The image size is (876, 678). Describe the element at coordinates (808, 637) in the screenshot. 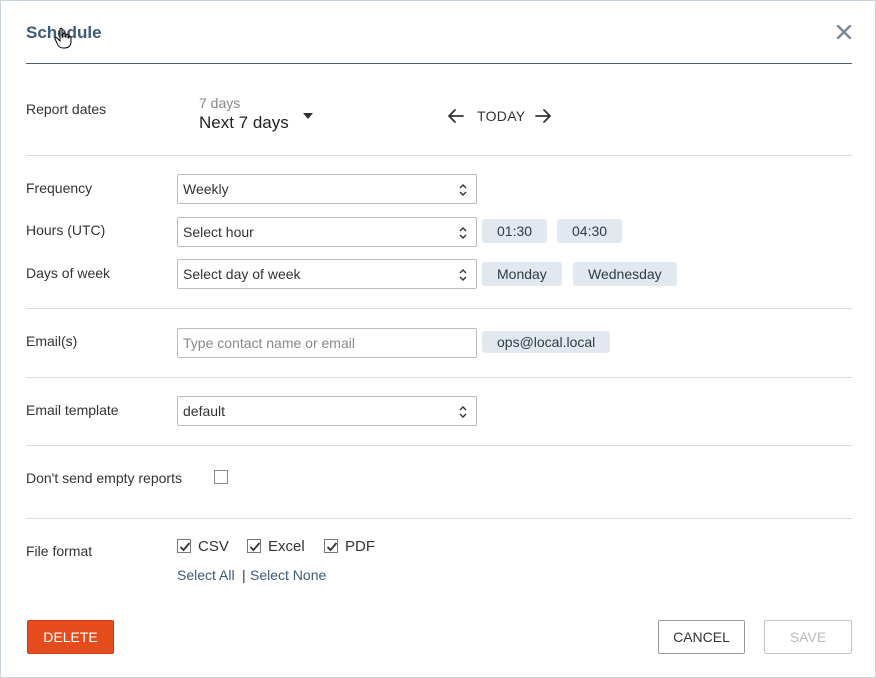

I see `save-button: SAVE` at that location.